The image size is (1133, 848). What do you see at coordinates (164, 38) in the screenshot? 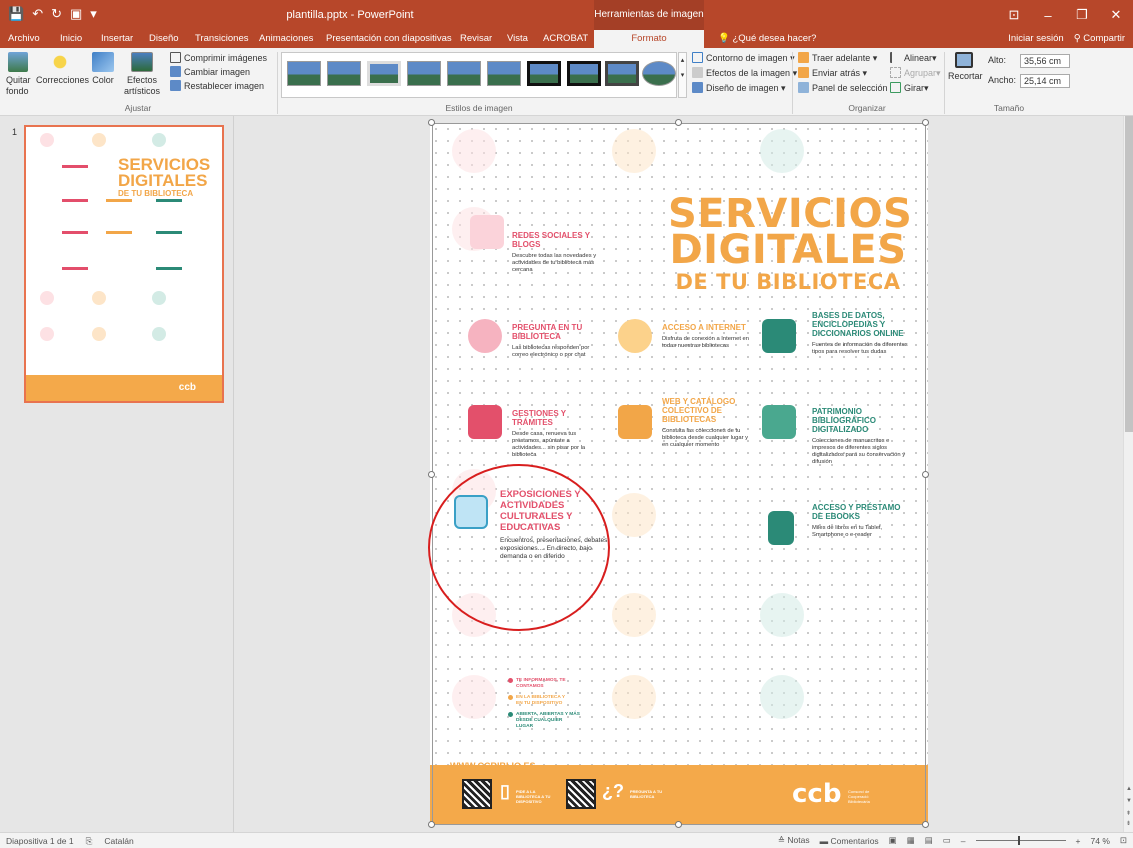
I see `tab-diseno: Diseño` at bounding box center [164, 38].